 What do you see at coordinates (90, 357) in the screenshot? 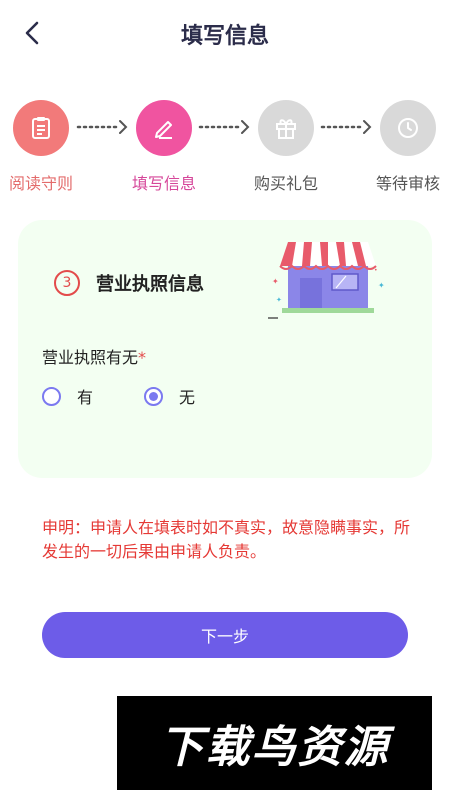
I see `license-field-label-text: 营业执照有无` at bounding box center [90, 357].